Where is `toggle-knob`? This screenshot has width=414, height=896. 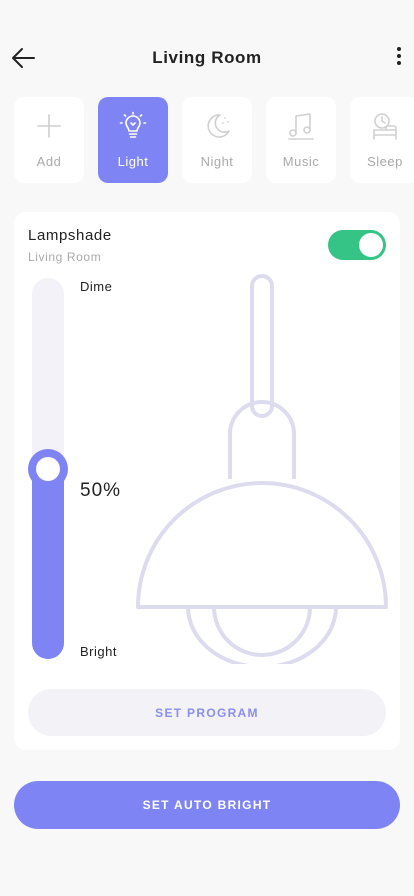 toggle-knob is located at coordinates (371, 245).